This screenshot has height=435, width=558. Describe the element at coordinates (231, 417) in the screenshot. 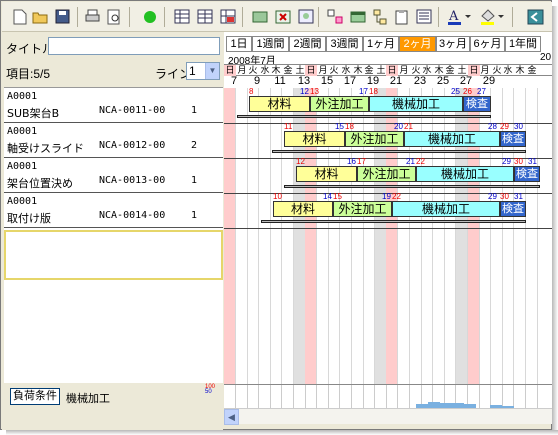

I see `scroll-left-icon: ◀` at that location.